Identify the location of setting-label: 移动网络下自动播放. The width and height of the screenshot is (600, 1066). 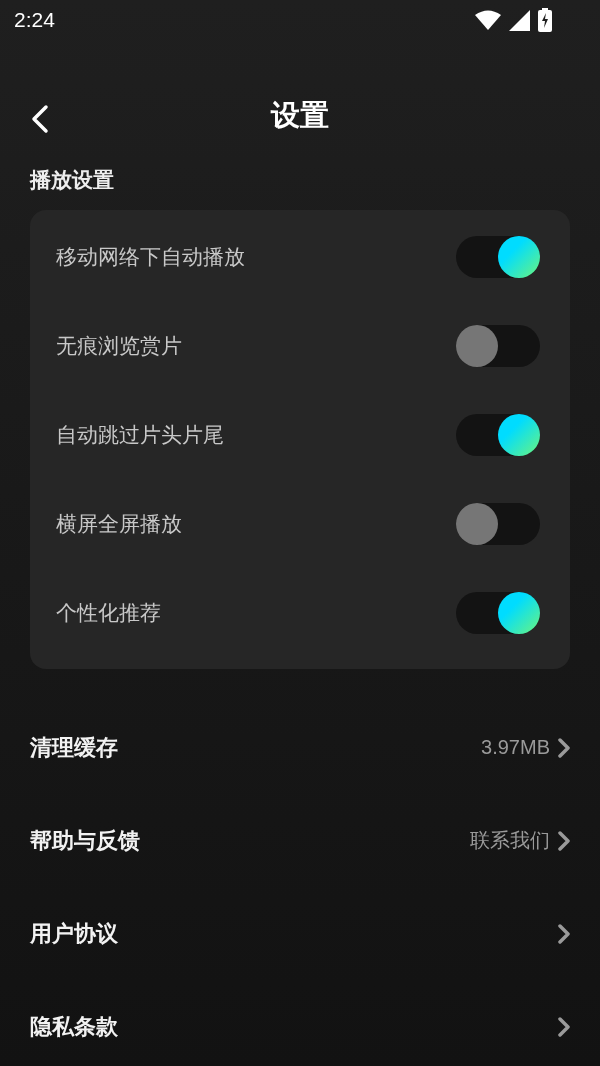
(150, 257).